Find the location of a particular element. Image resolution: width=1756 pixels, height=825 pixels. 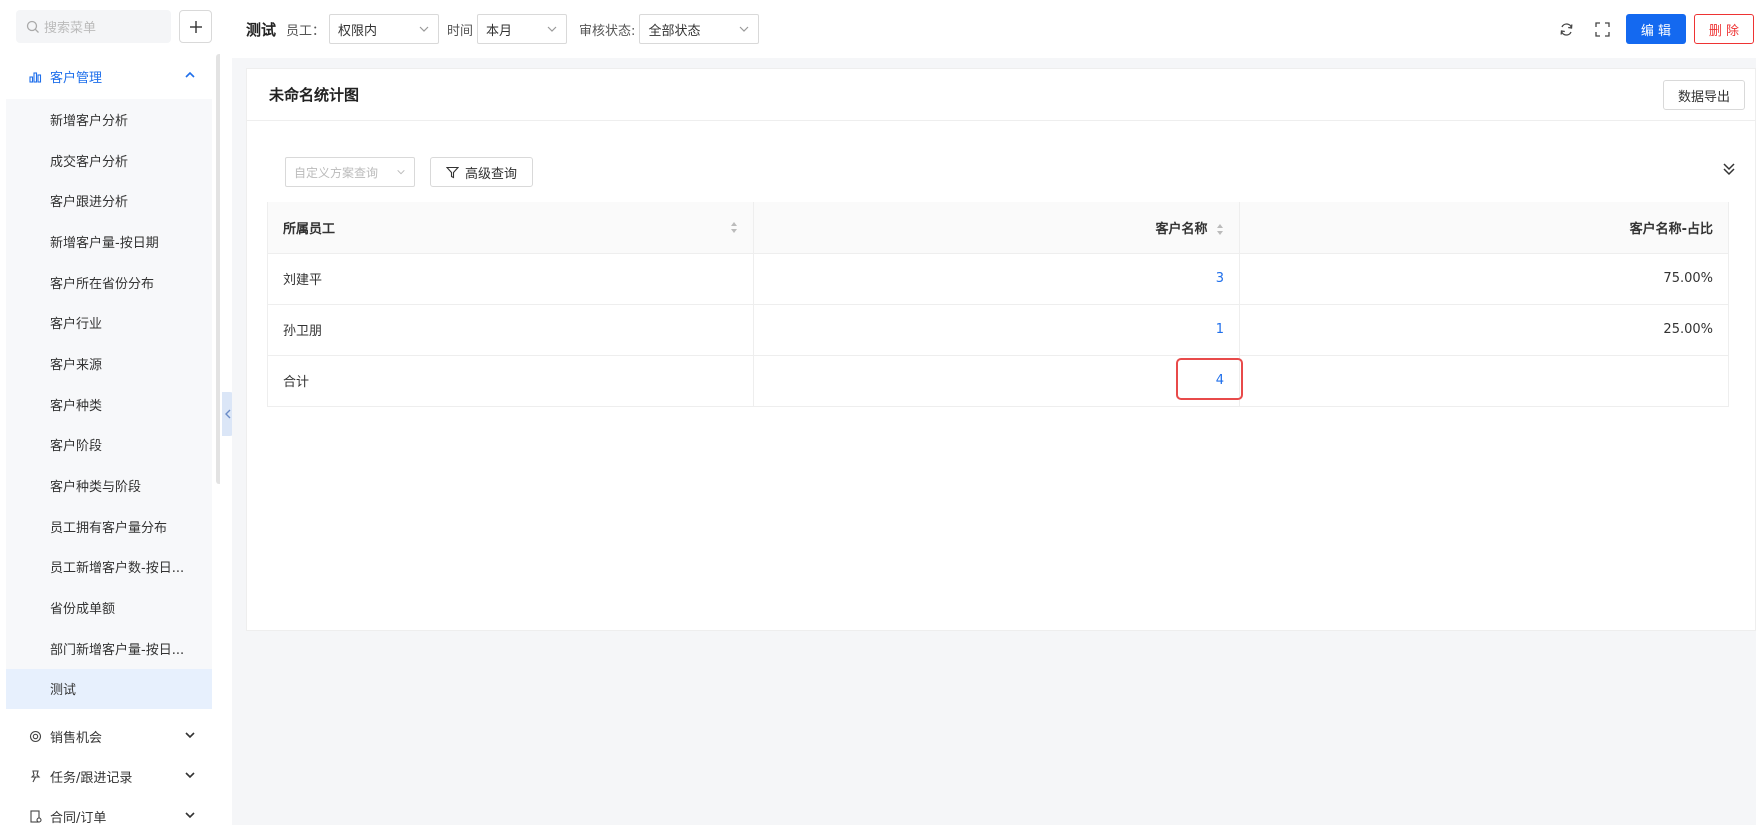

time-select: 本月 is located at coordinates (522, 29).